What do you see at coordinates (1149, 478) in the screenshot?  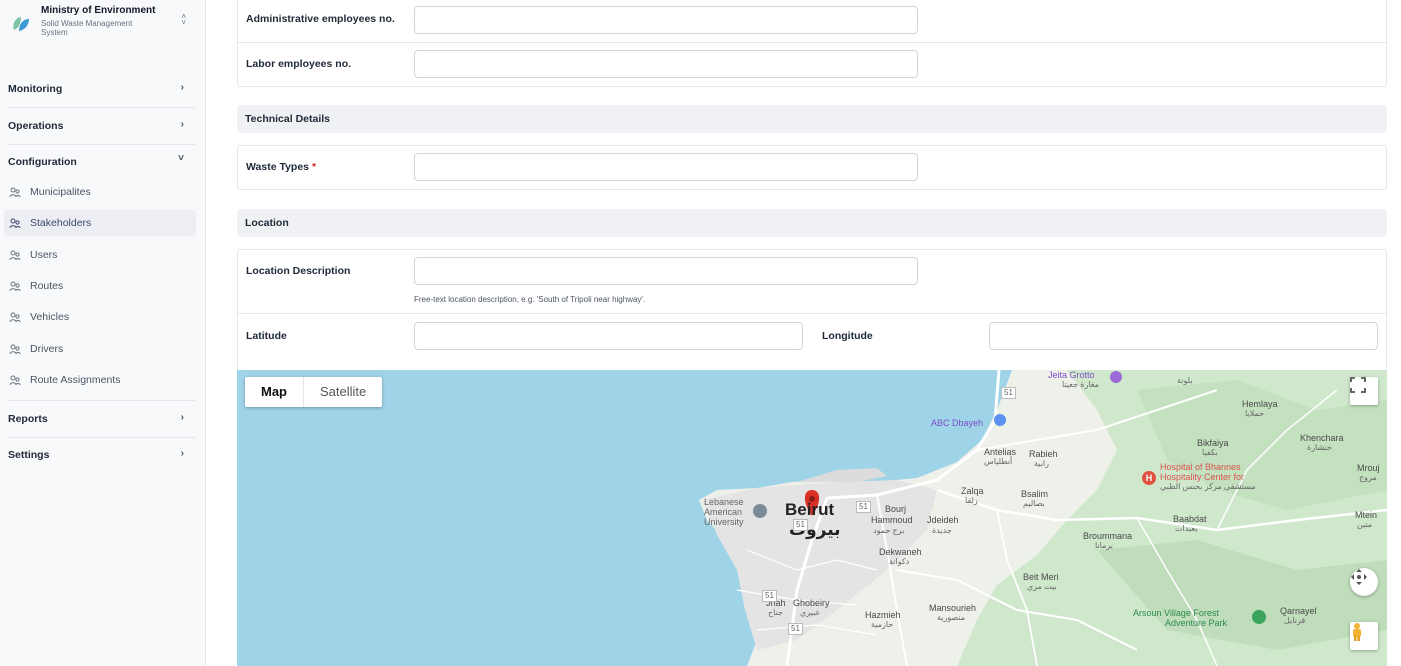 I see `hospital-icon: H` at bounding box center [1149, 478].